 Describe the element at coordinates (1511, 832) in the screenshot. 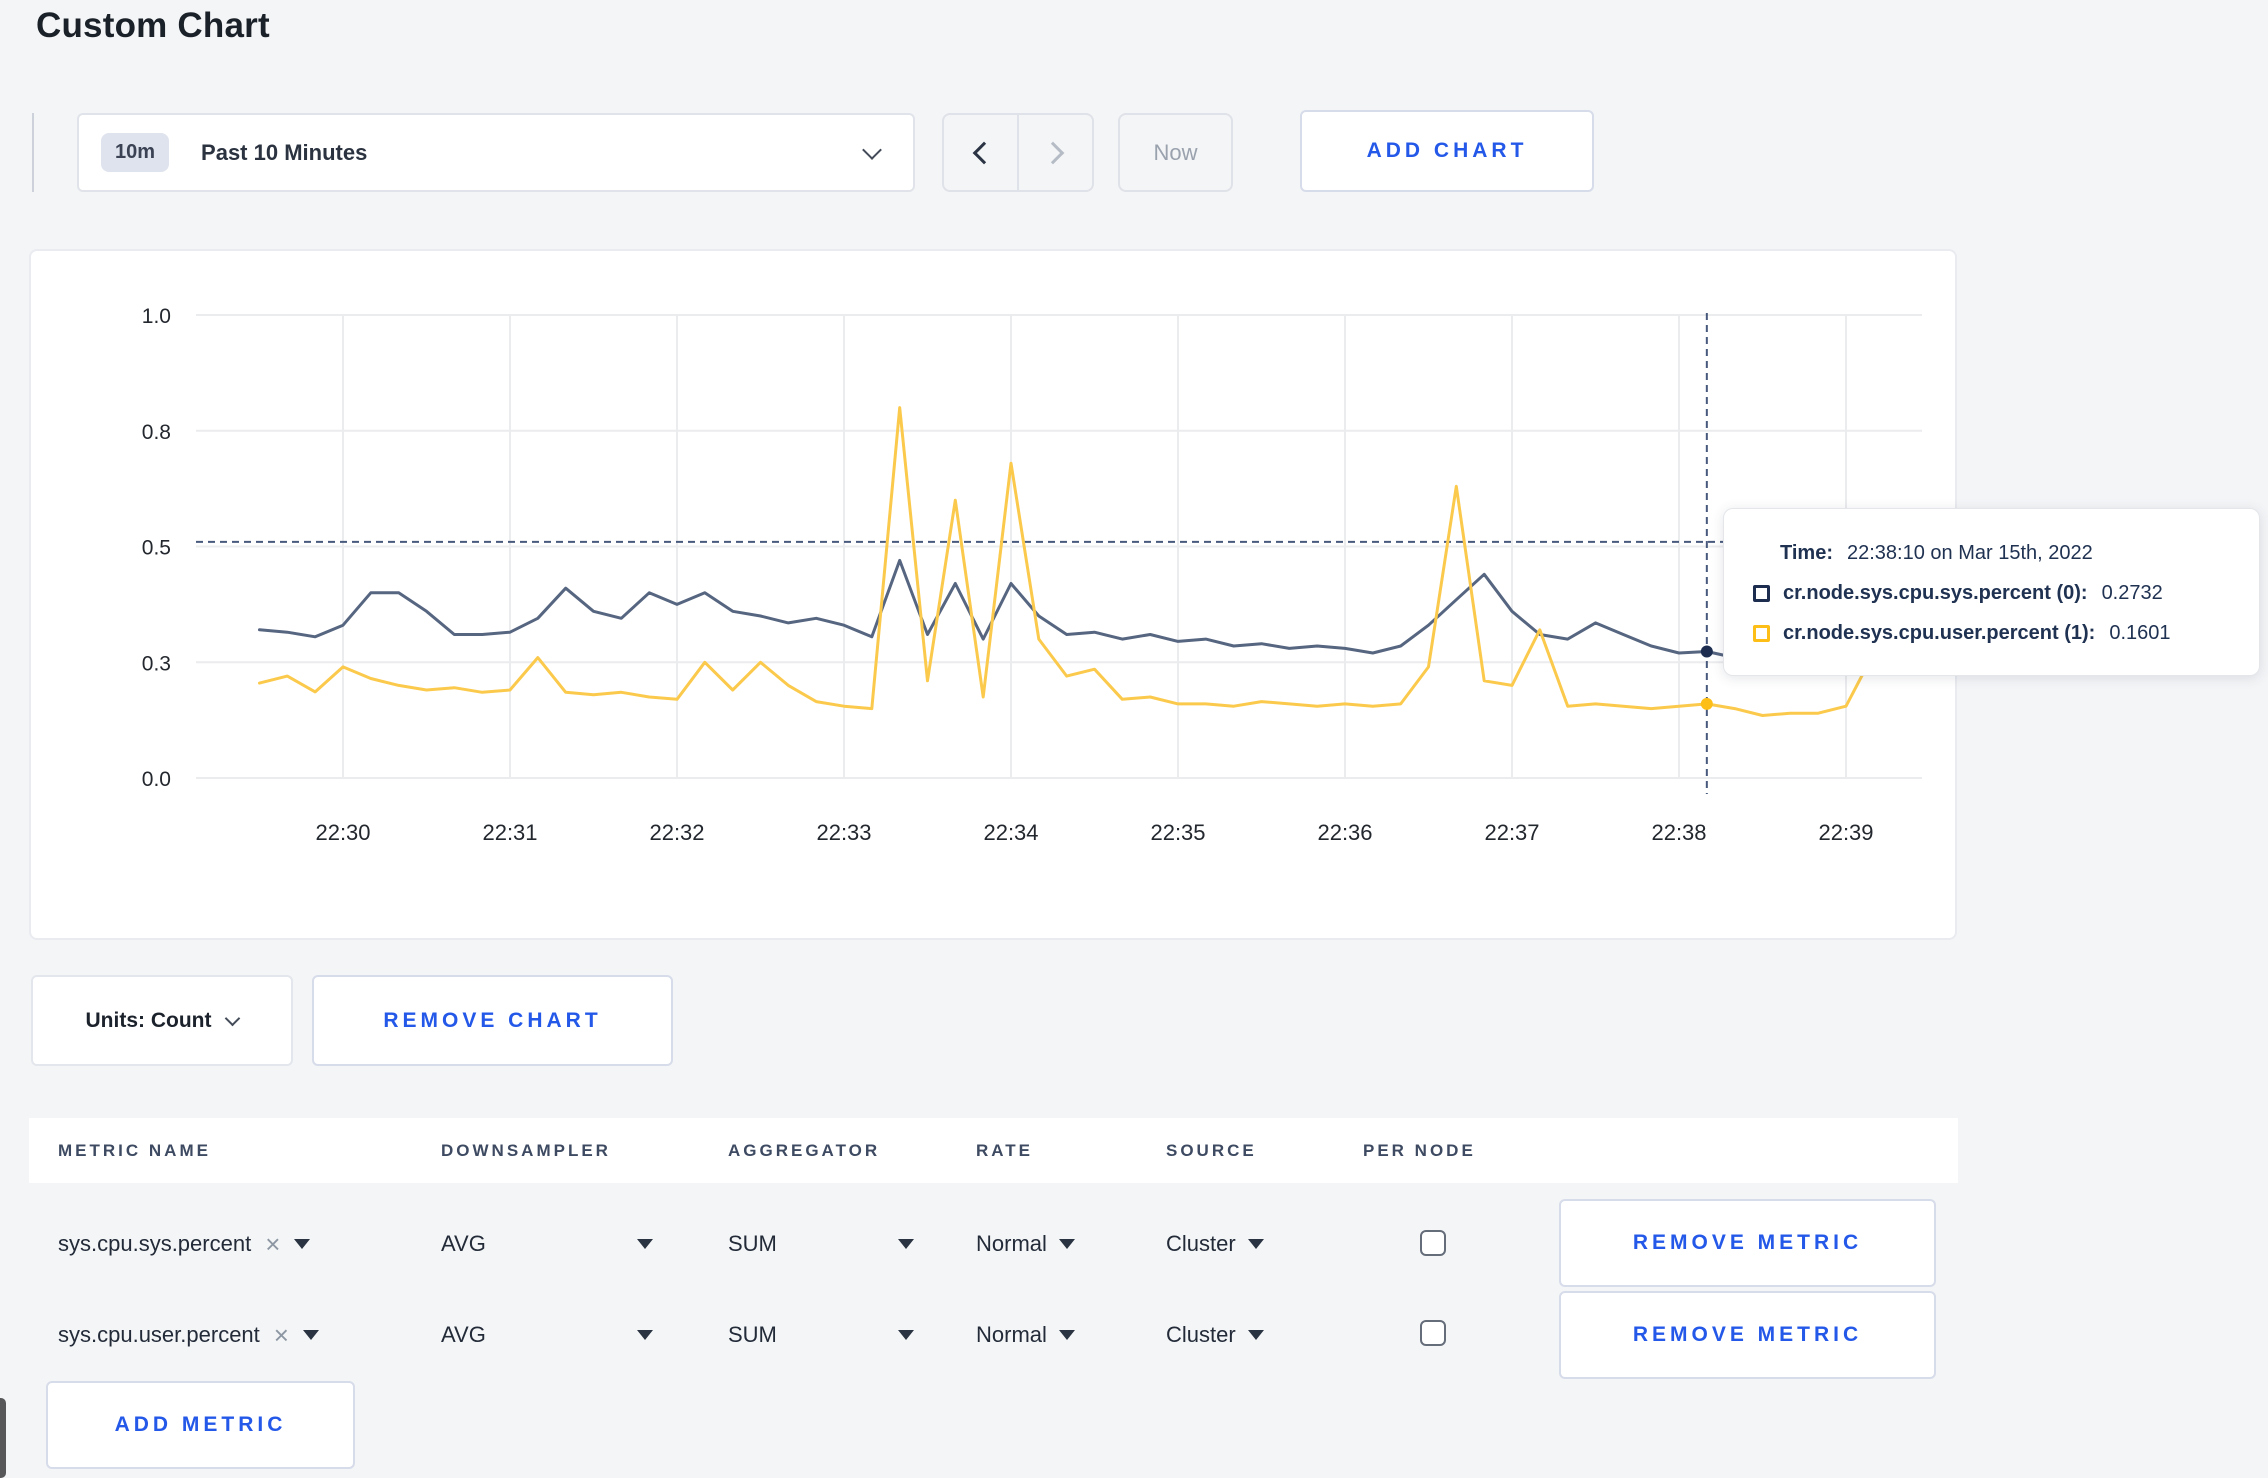

I see `svg-text: 22:37` at that location.